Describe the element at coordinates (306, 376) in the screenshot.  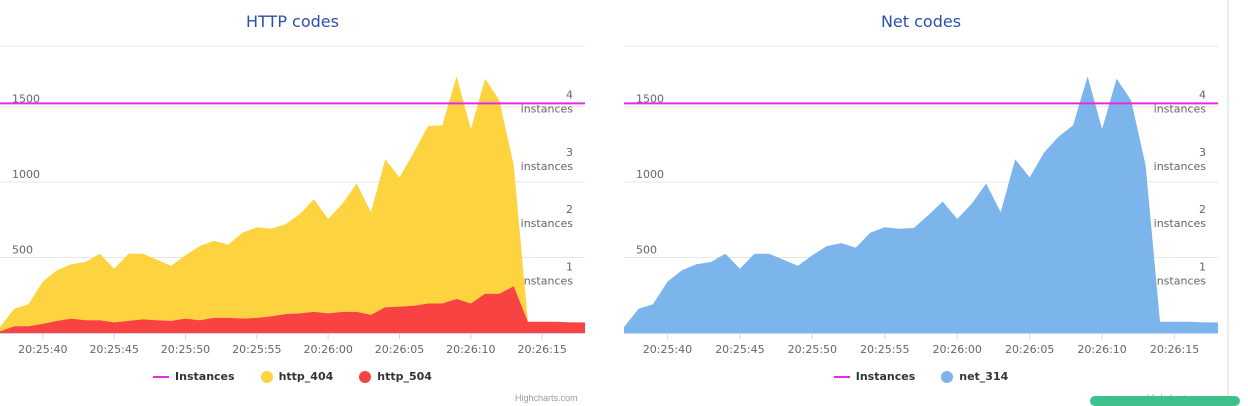
I see `legend-label: http_404` at that location.